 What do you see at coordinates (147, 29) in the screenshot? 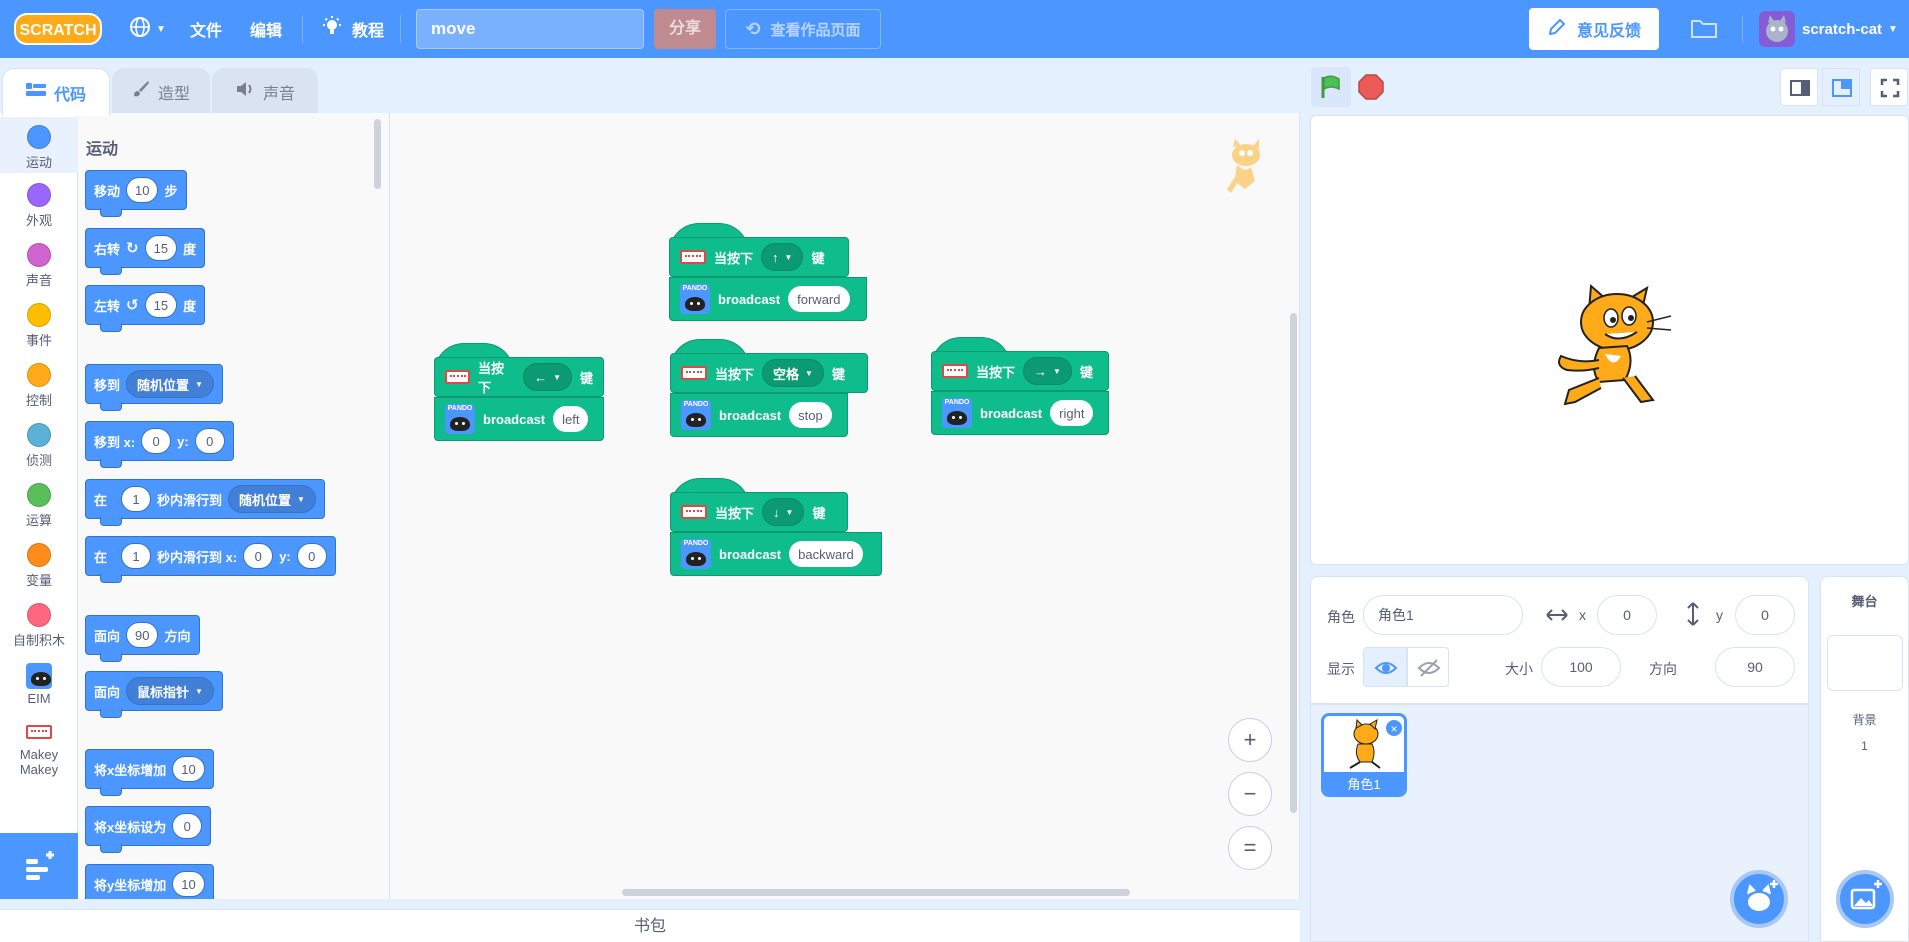
I see `language-menu: ▼` at bounding box center [147, 29].